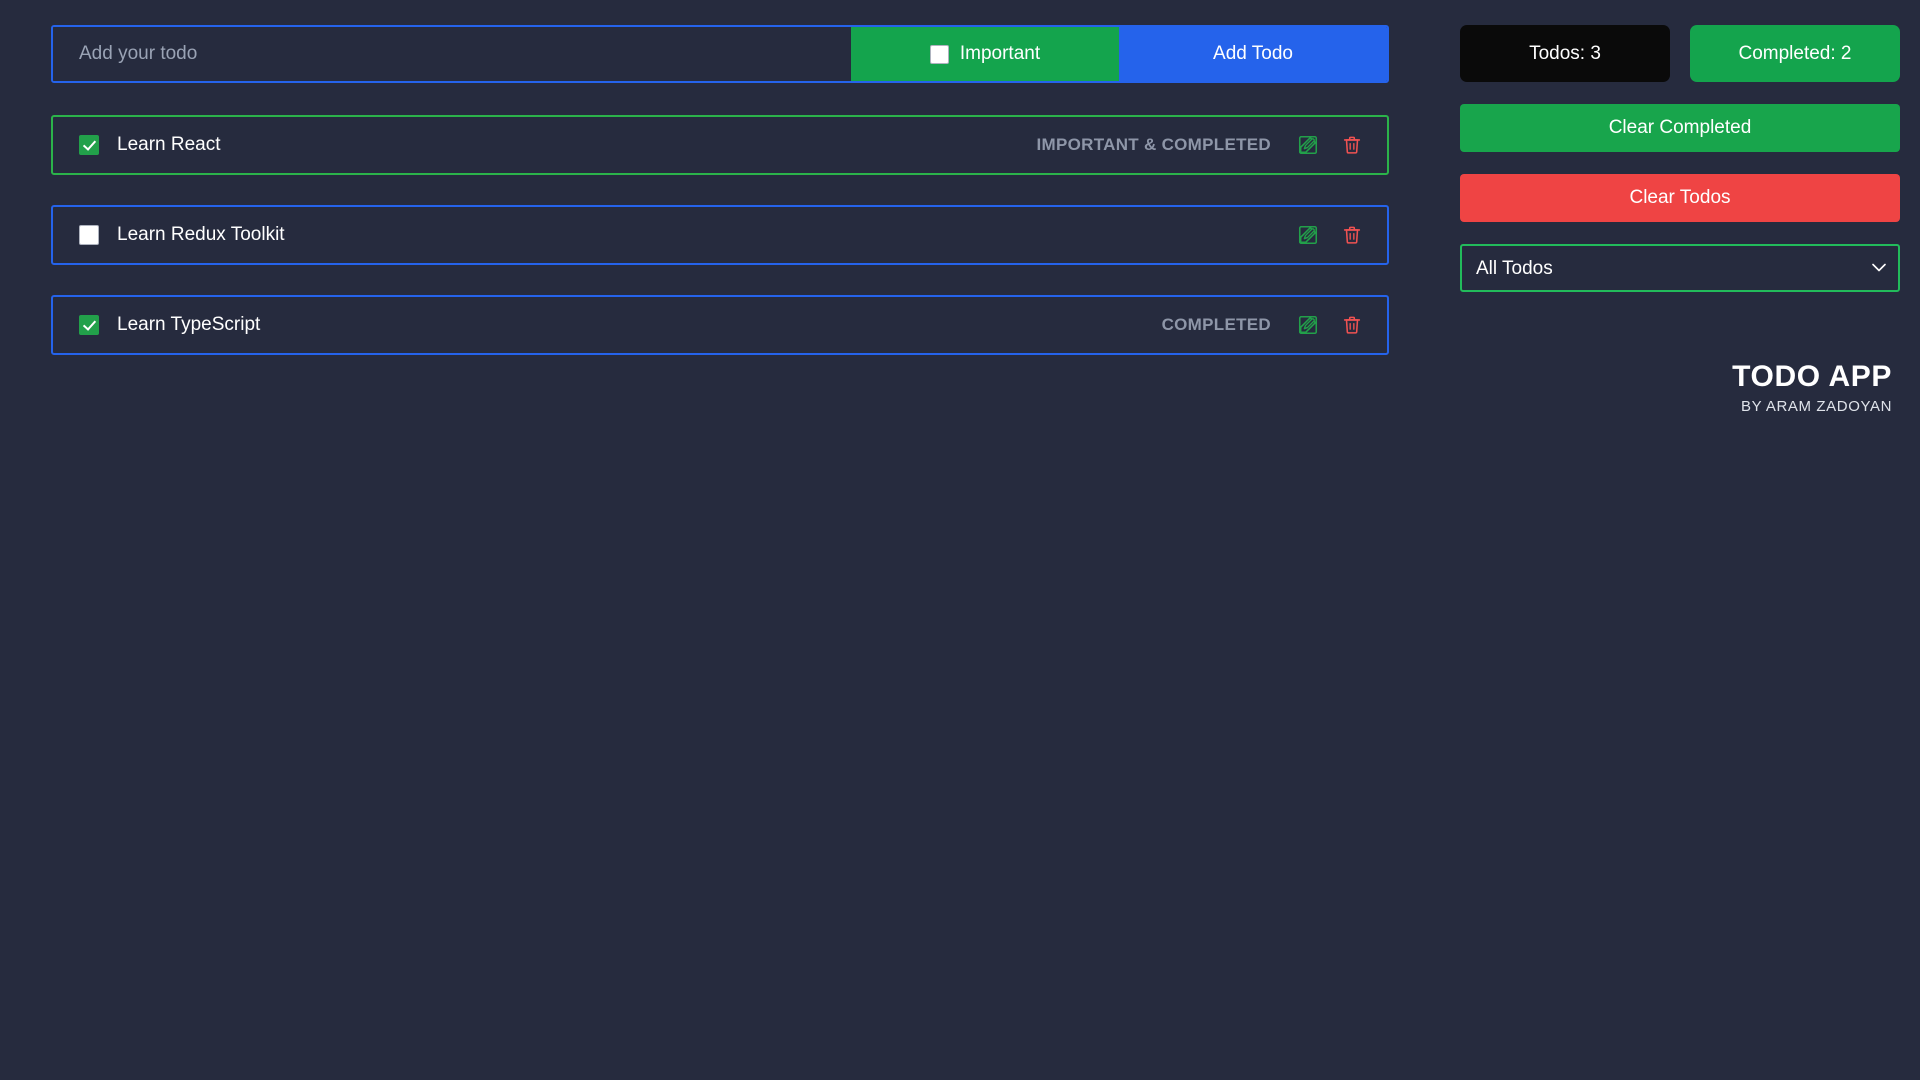  I want to click on important-toggle-button: Important, so click(985, 54).